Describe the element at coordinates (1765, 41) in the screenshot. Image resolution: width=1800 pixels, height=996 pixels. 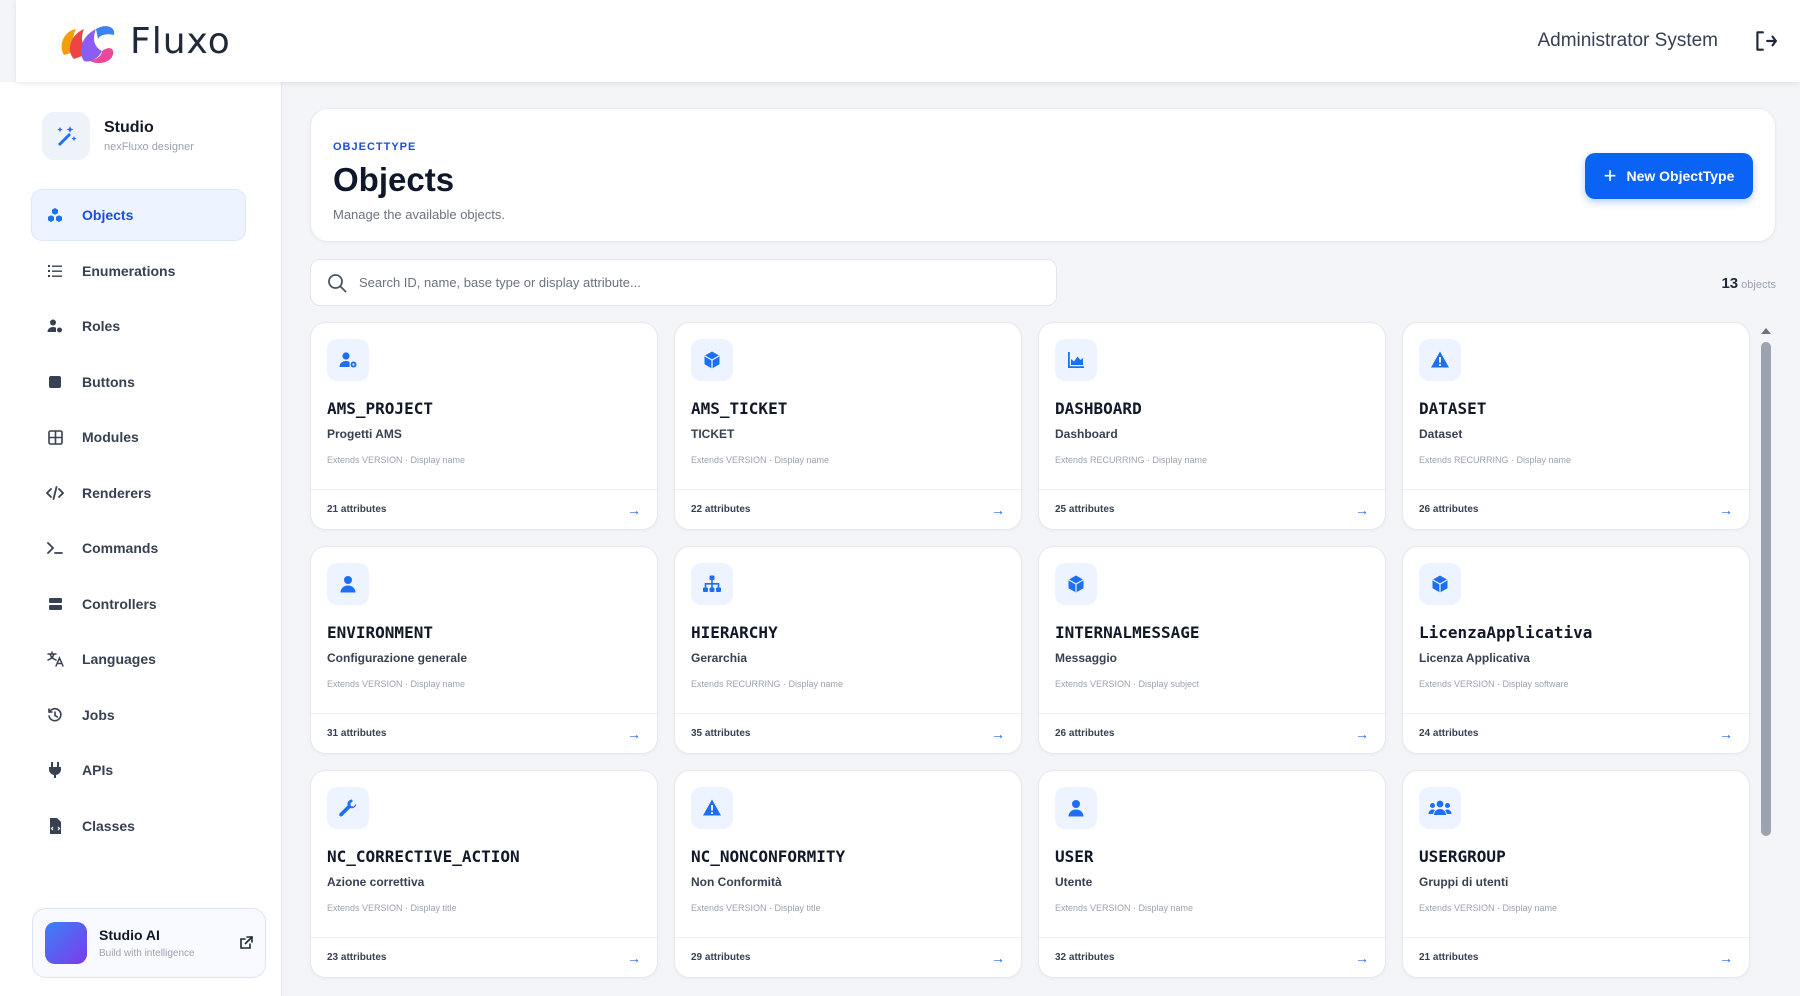
I see `logout-icon` at that location.